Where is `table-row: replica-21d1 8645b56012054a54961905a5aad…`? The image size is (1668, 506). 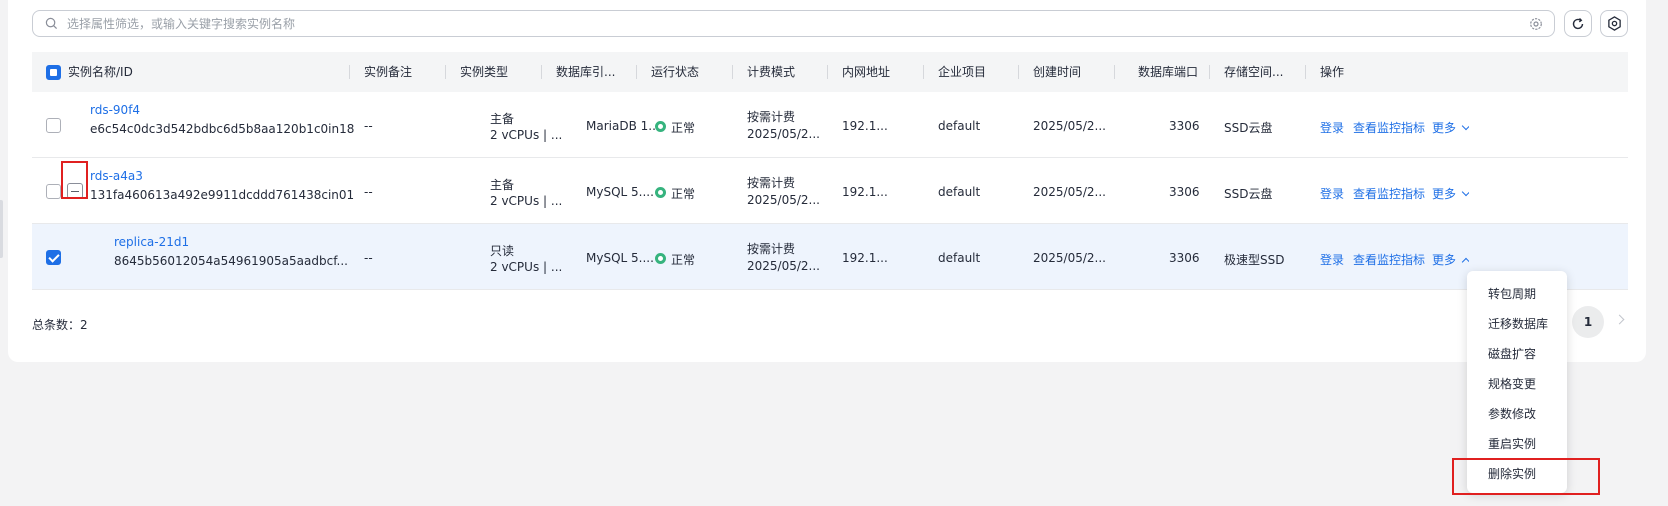
table-row: replica-21d1 8645b56012054a54961905a5aad… is located at coordinates (830, 257).